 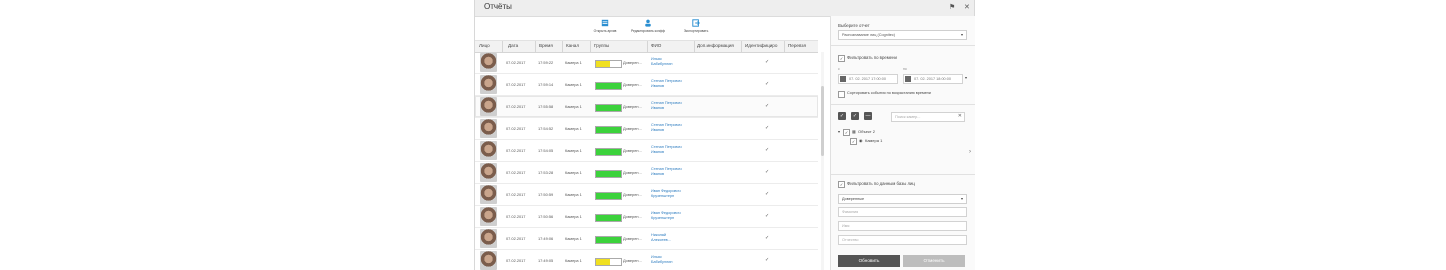 I want to click on col-info: Доп.информация, so click(x=715, y=45).